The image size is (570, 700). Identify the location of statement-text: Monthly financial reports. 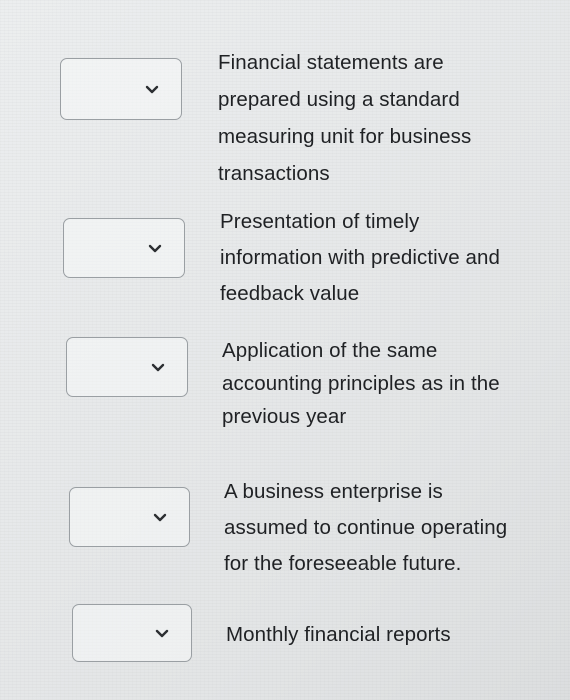
(338, 634).